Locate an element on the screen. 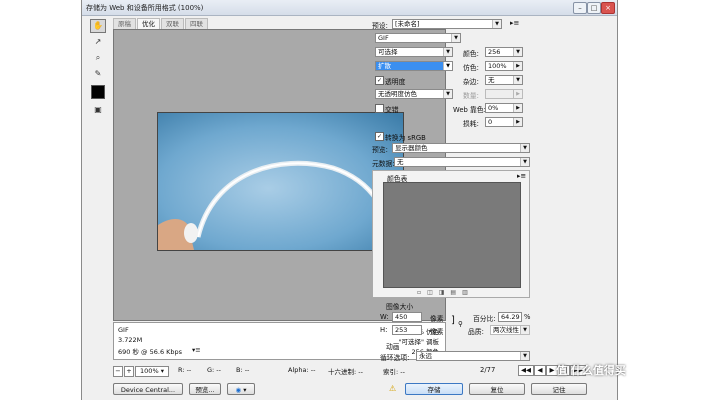 The width and height of the screenshot is (710, 400). warning-icon: ⚠ is located at coordinates (393, 388).